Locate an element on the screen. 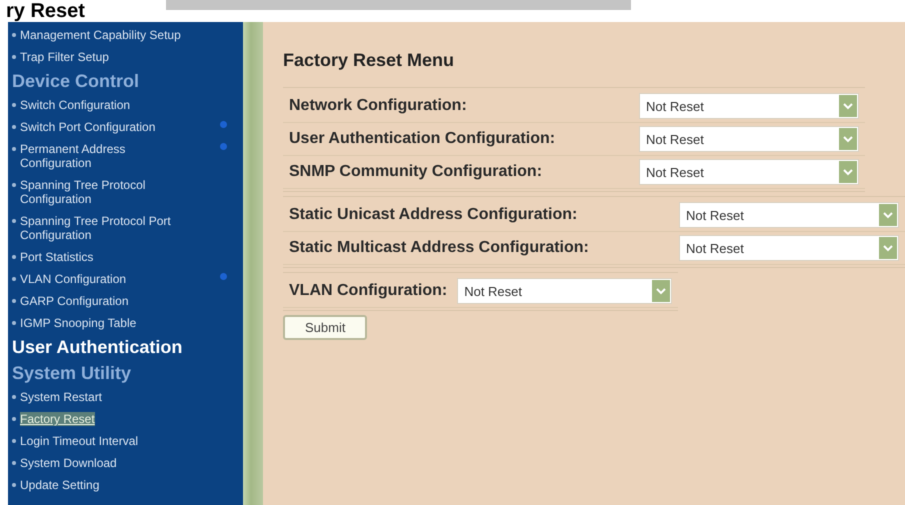 This screenshot has height=505, width=905. menu-link: Port Statistics is located at coordinates (107, 257).